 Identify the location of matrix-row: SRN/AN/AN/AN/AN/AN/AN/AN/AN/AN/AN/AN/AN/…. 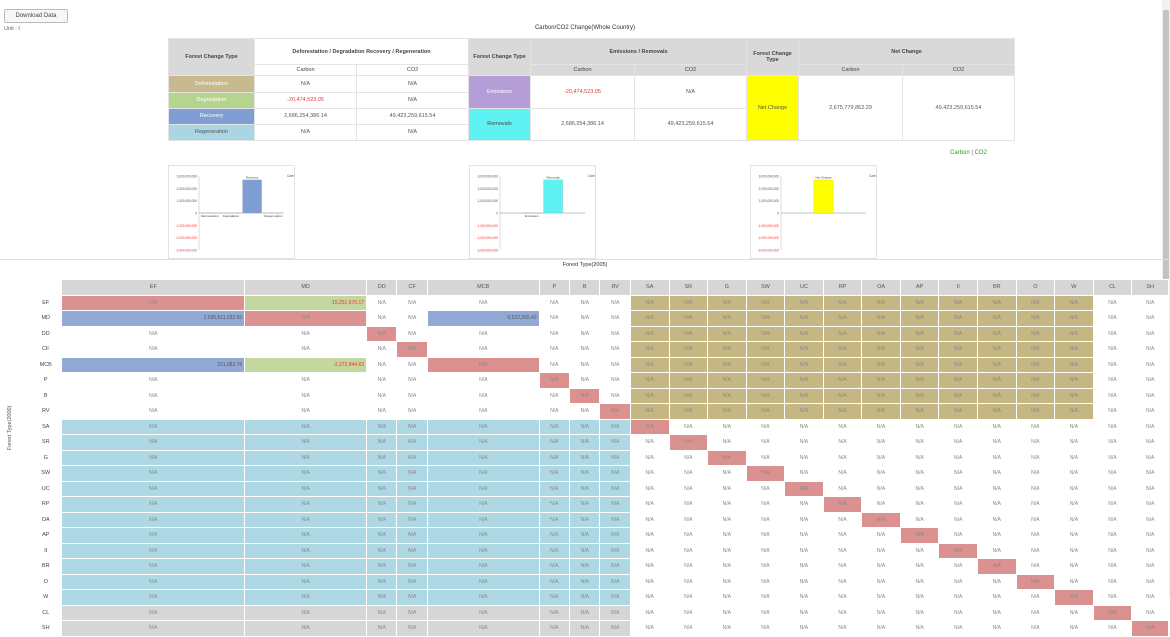
(599, 443).